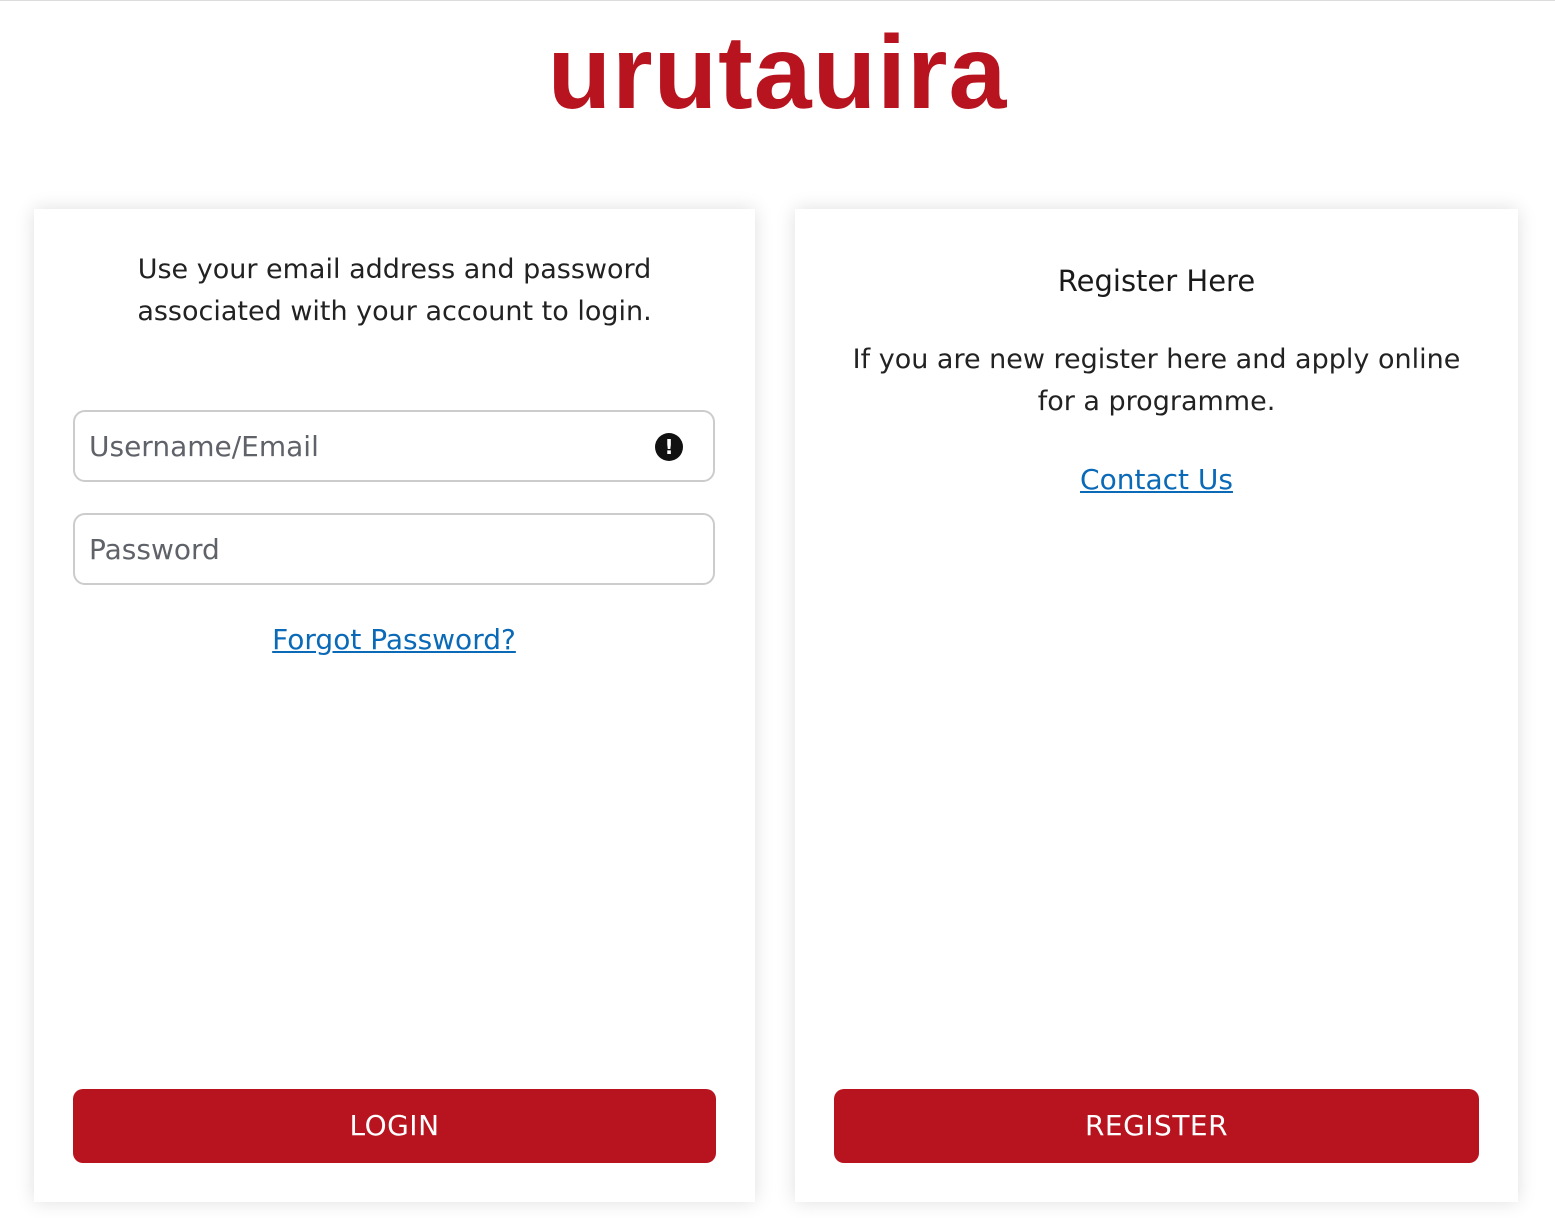 Image resolution: width=1555 pixels, height=1218 pixels. What do you see at coordinates (369, 446) in the screenshot?
I see `username-input` at bounding box center [369, 446].